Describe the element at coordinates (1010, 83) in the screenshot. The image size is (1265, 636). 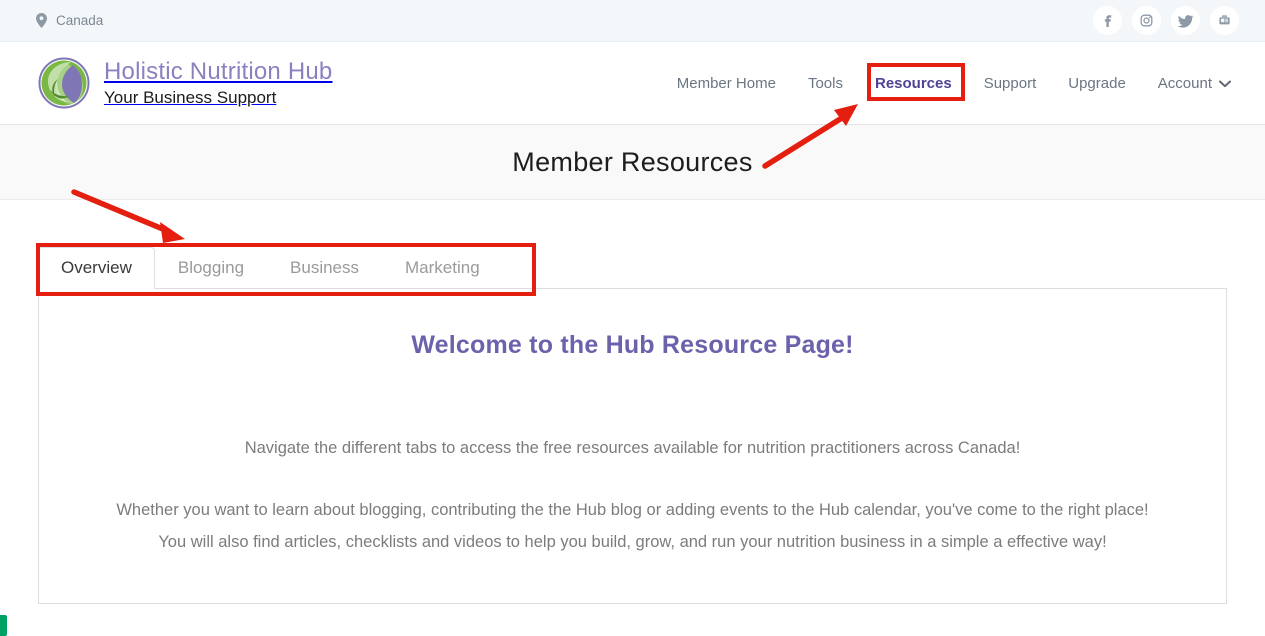
I see `nav-item-support: Support` at that location.